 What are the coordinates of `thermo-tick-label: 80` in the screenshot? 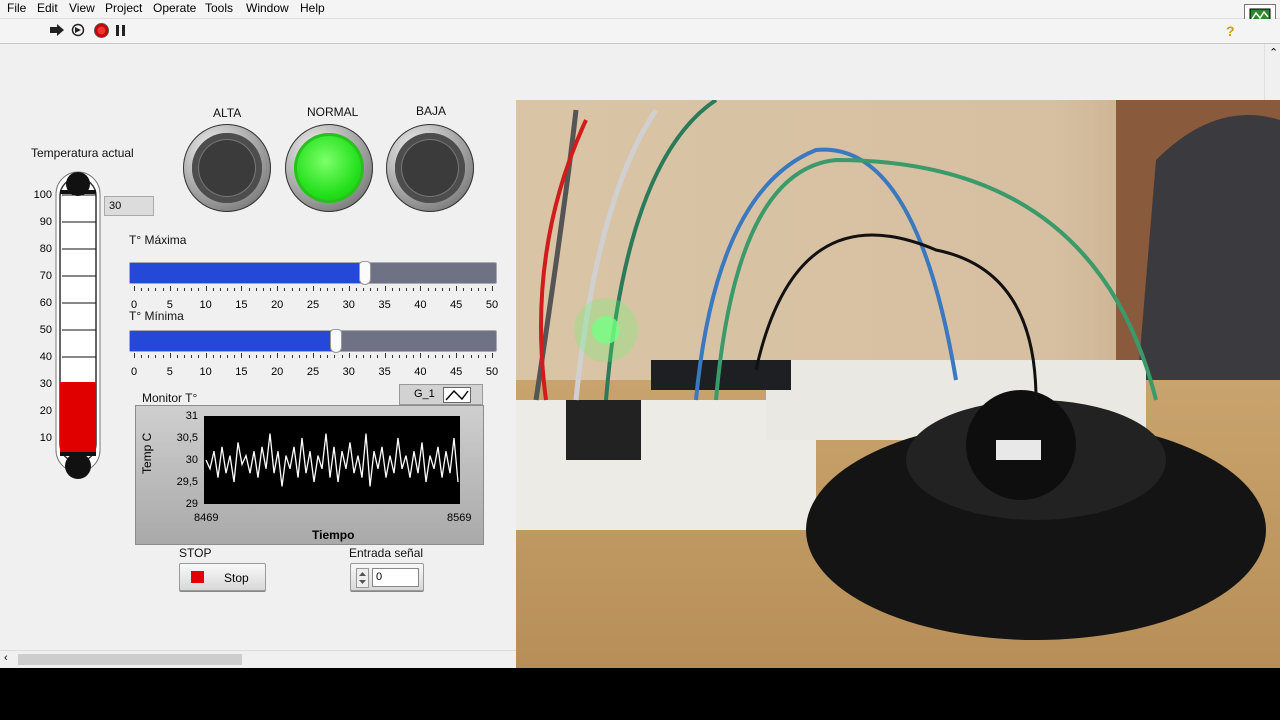 It's located at (45, 249).